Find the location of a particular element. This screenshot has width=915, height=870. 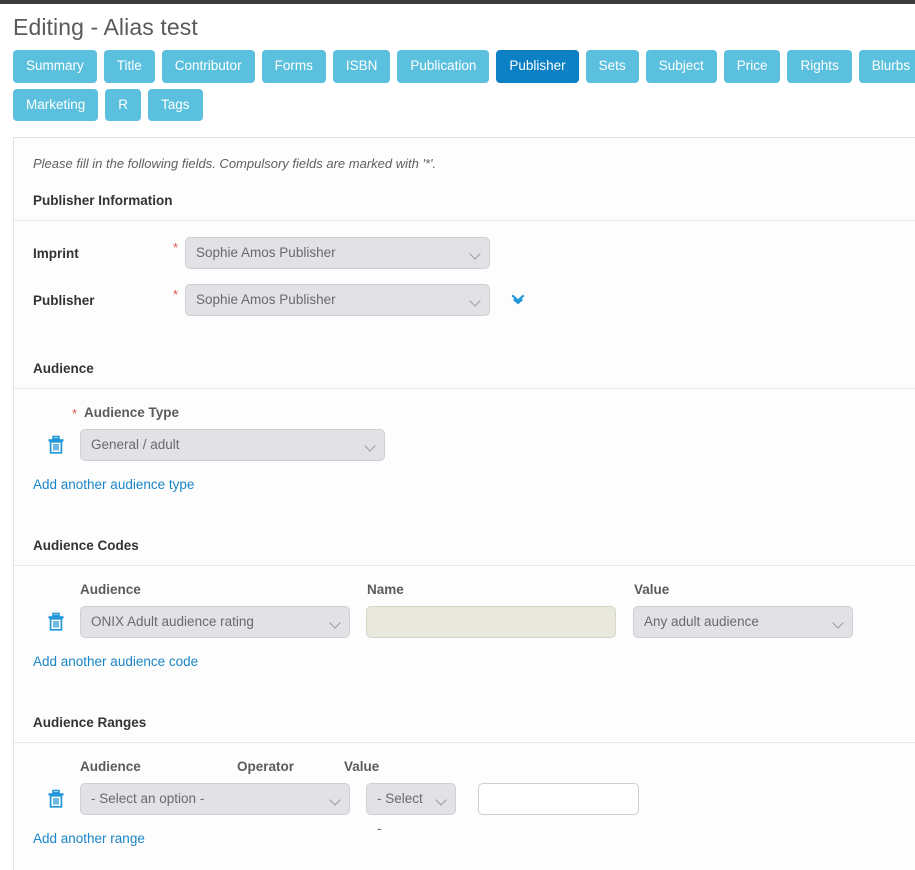

audience-ranges-heading: Audience Ranges is located at coordinates (90, 722).